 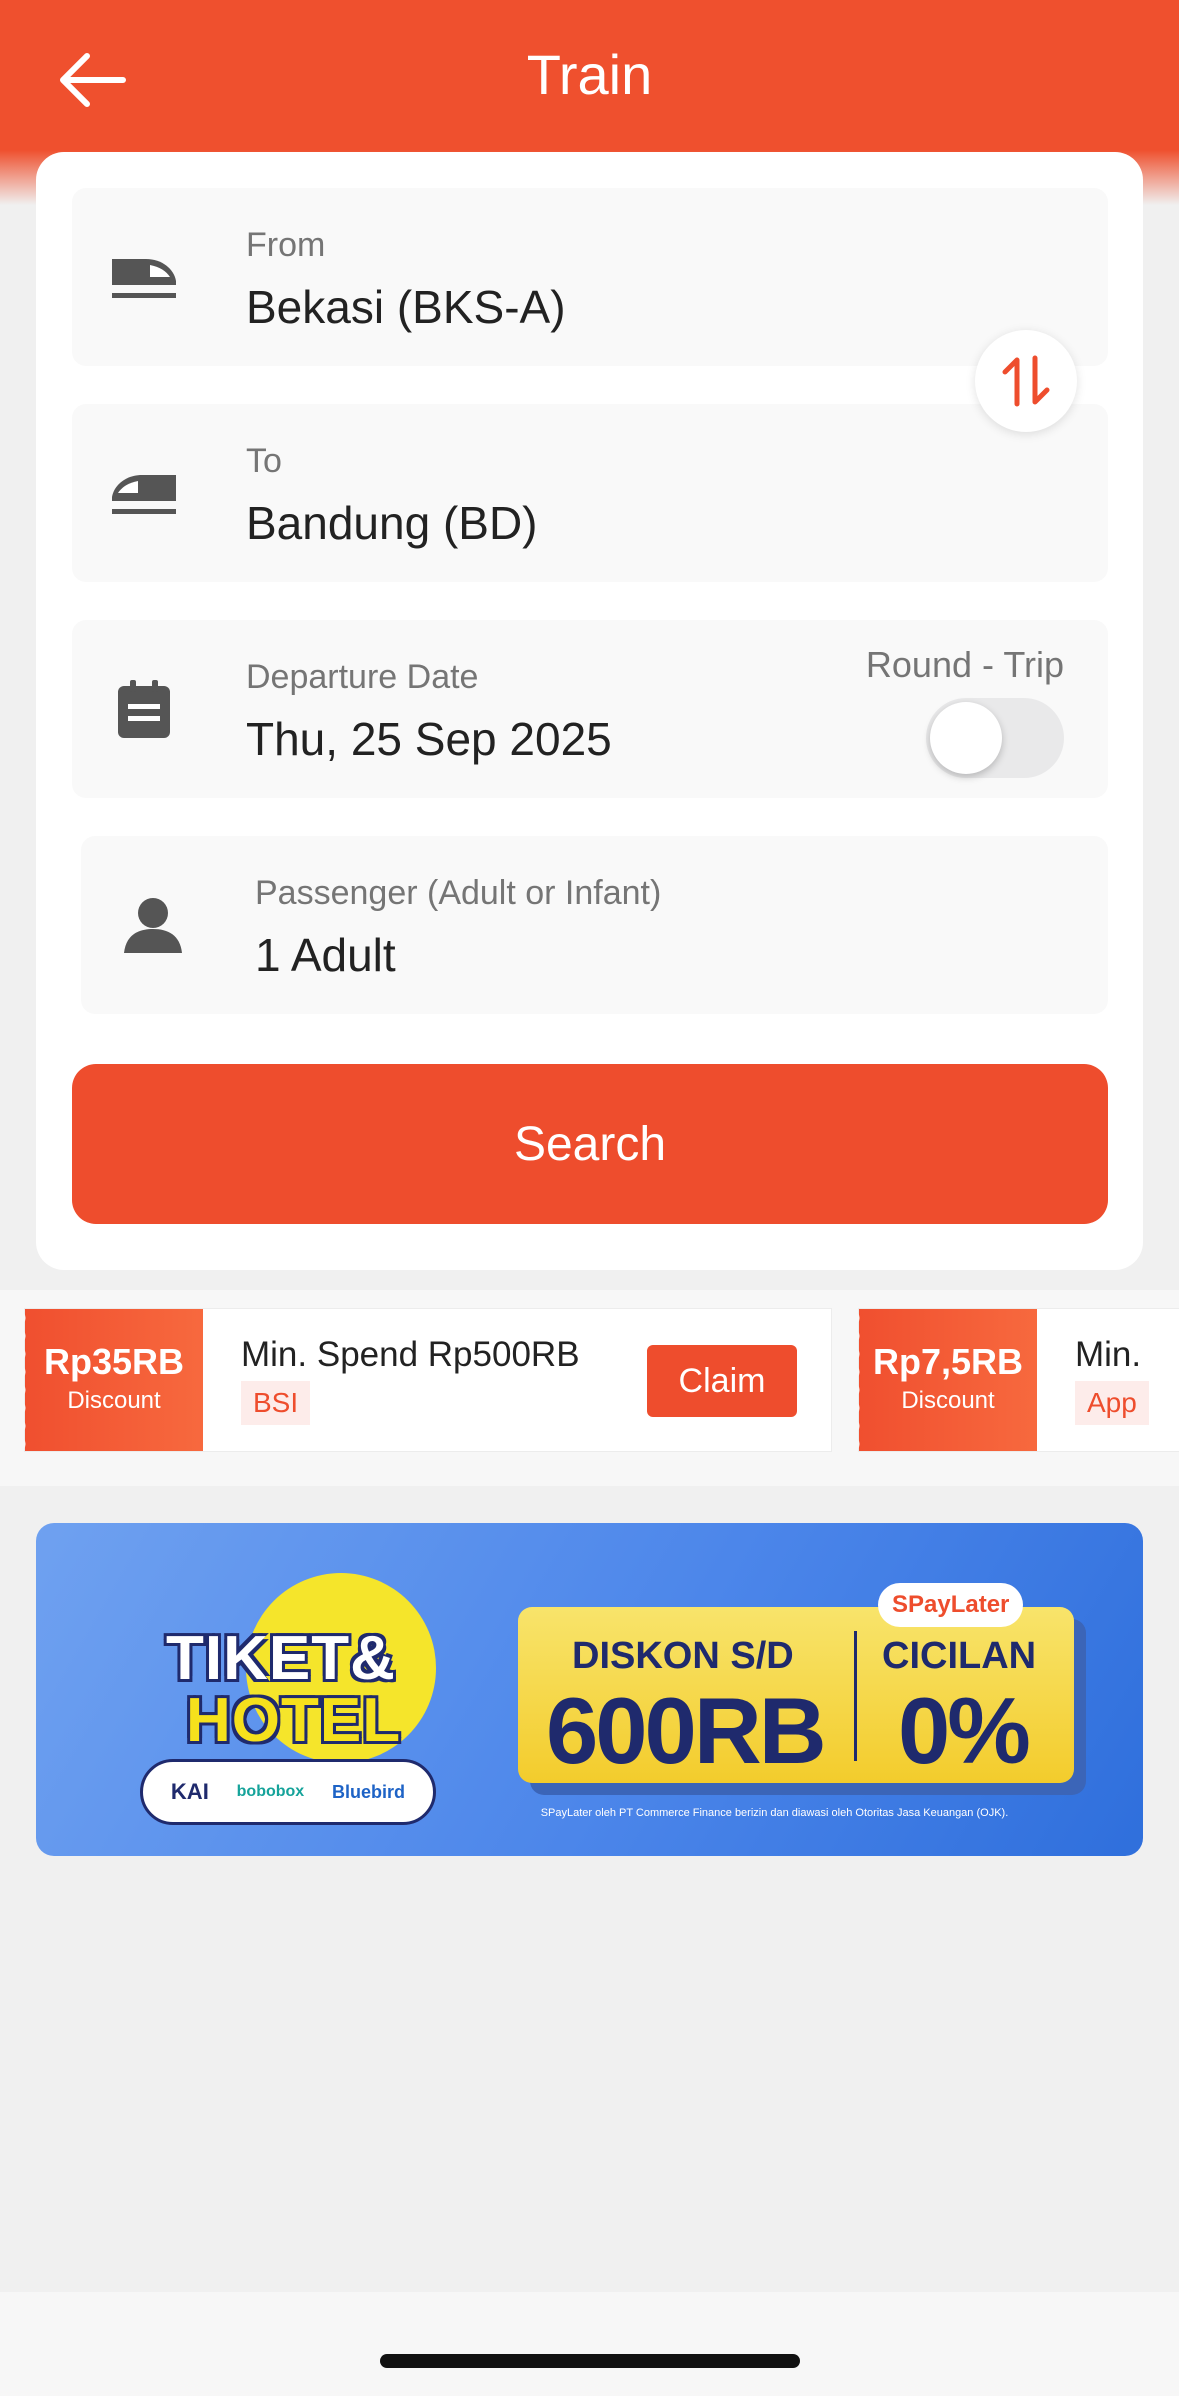 I want to click on home-indicator-area, so click(x=589, y=2344).